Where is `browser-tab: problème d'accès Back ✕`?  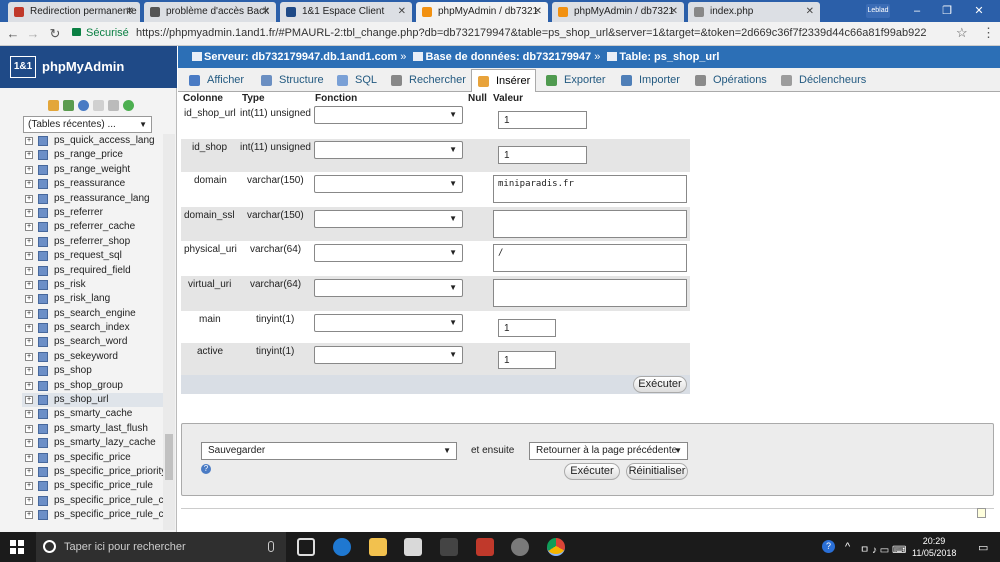 browser-tab: problème d'accès Back ✕ is located at coordinates (210, 12).